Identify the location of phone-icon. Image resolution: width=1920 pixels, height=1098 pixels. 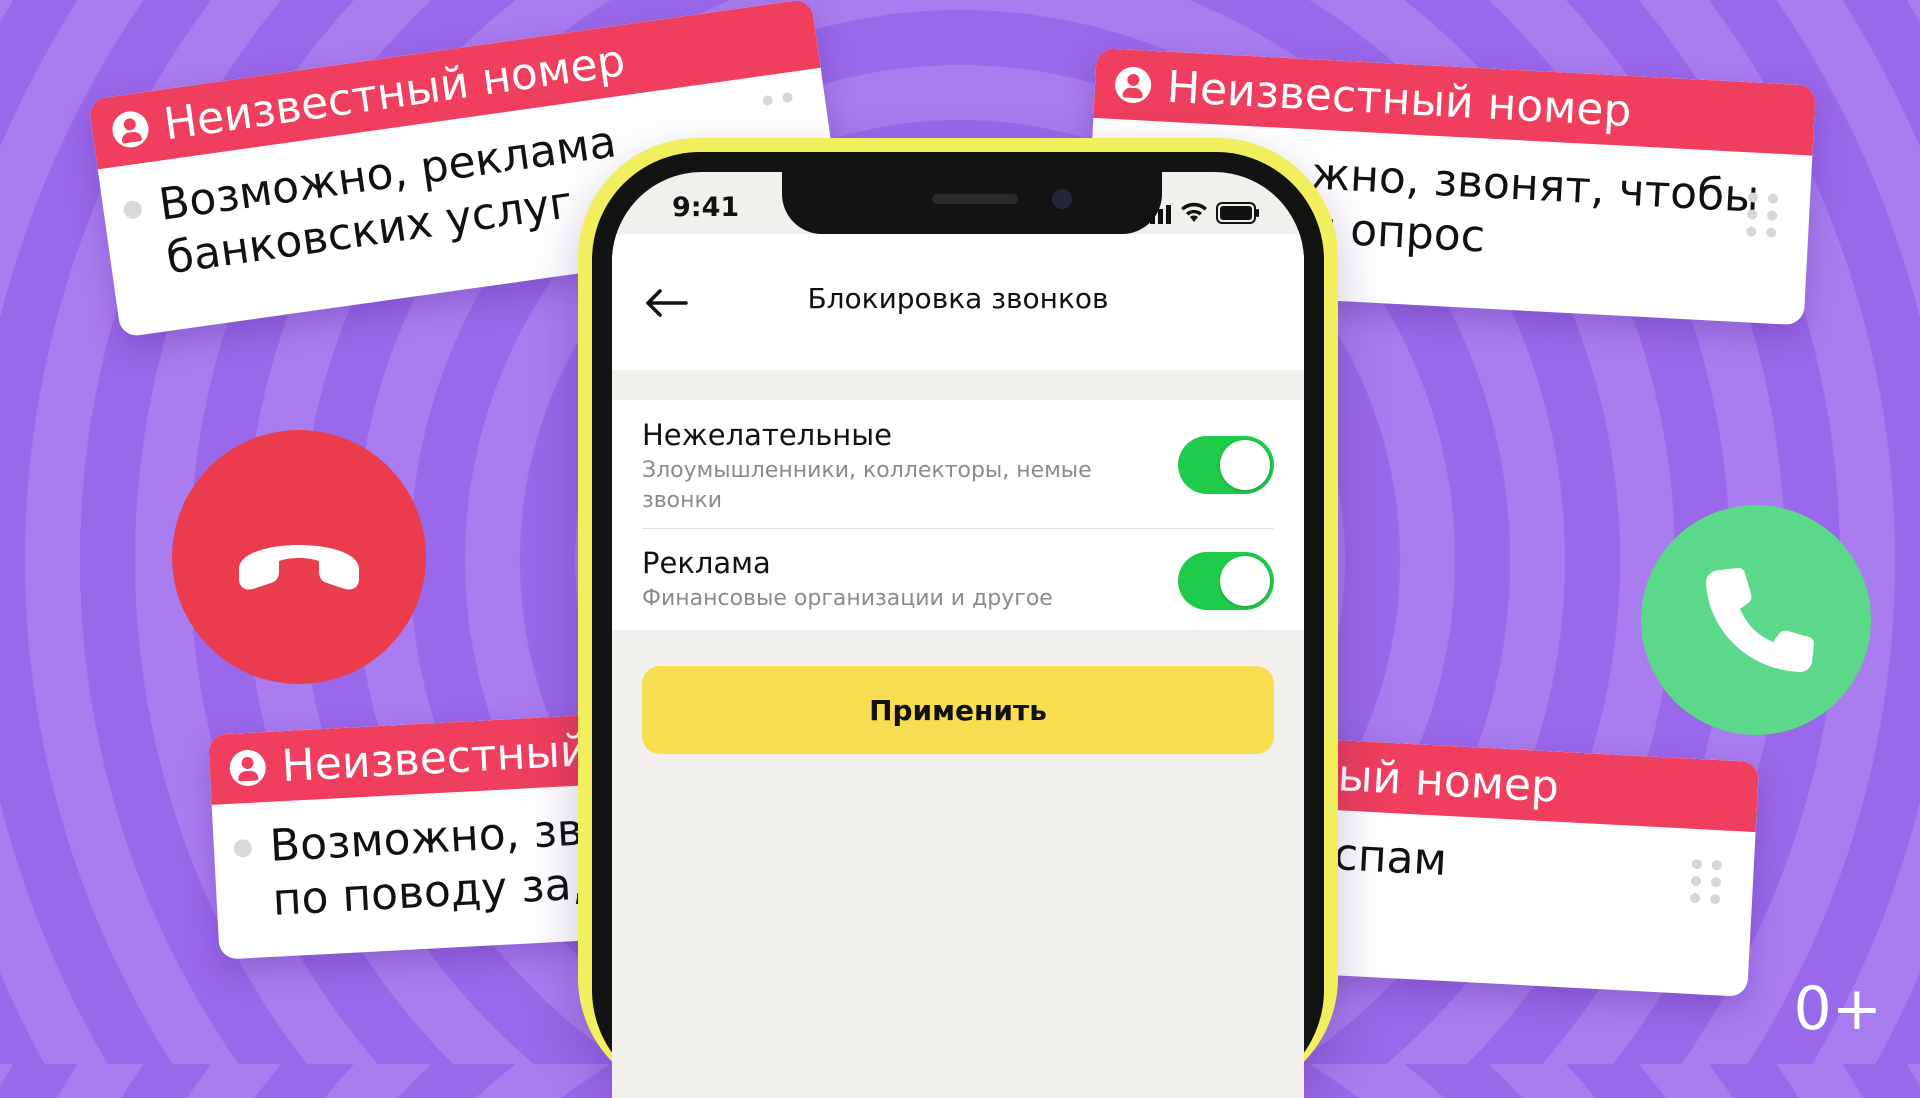
(1760, 620).